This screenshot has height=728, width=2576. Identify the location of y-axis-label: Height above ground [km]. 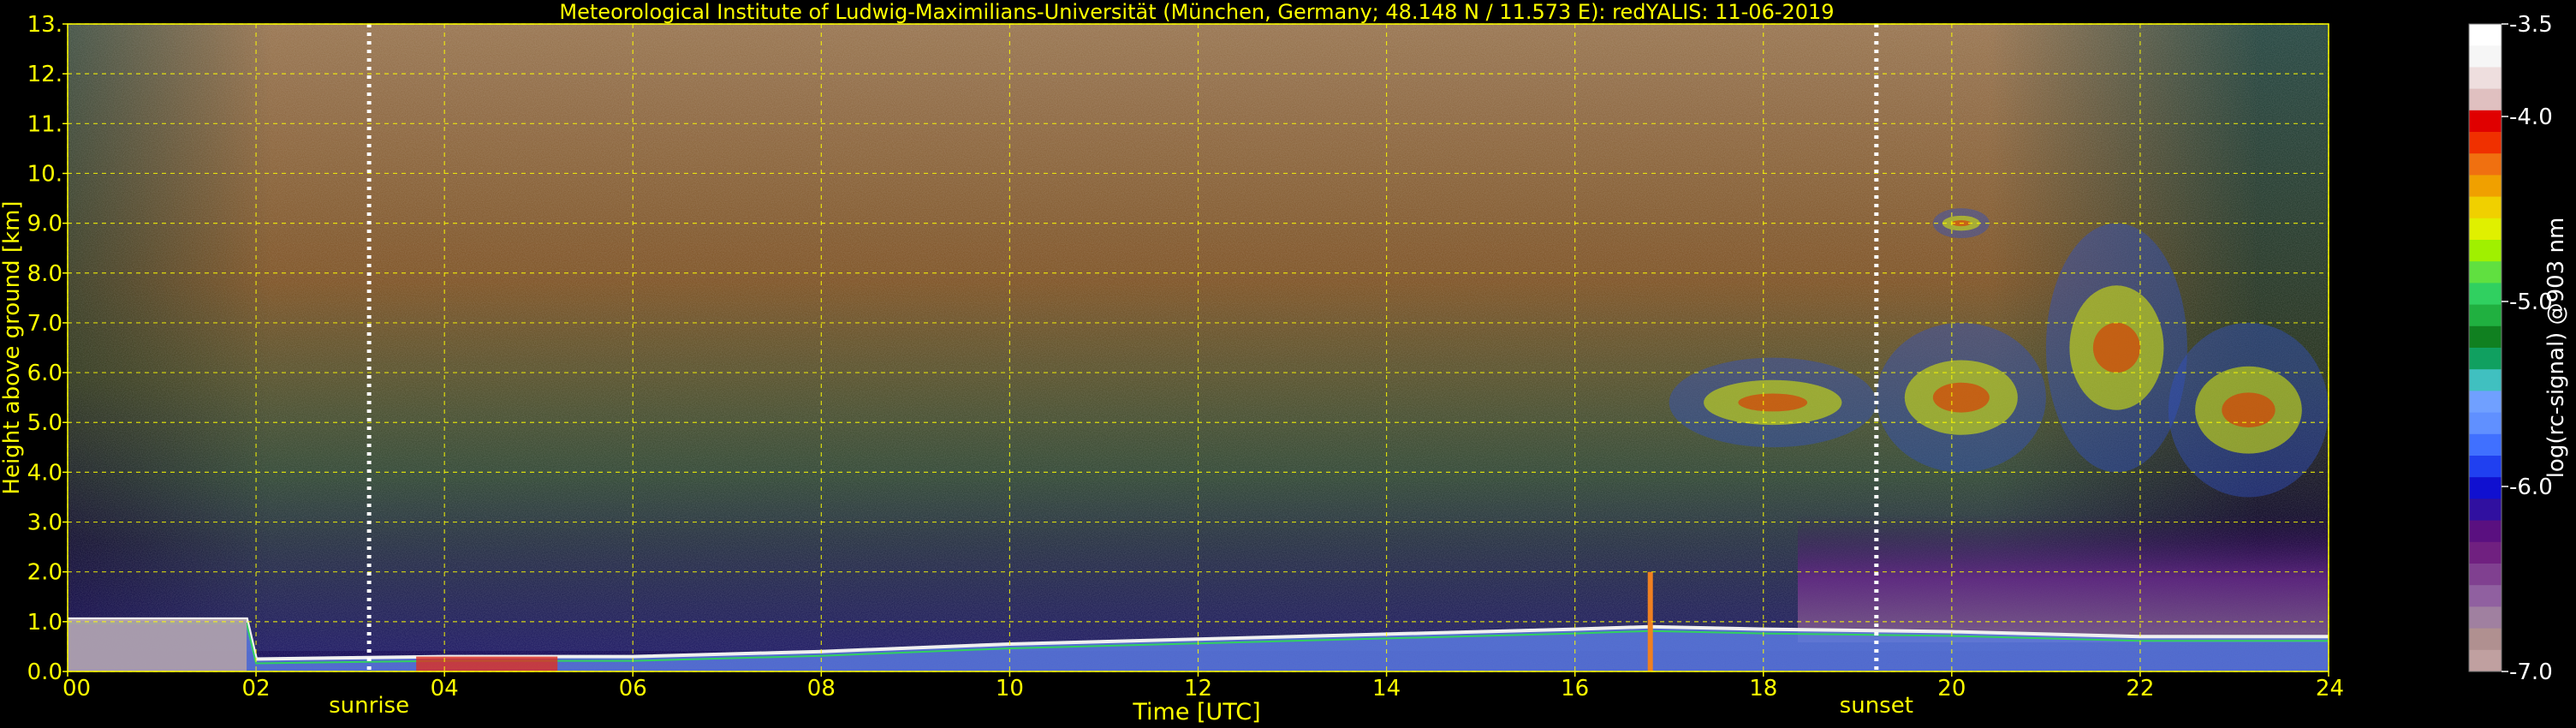
(12, 347).